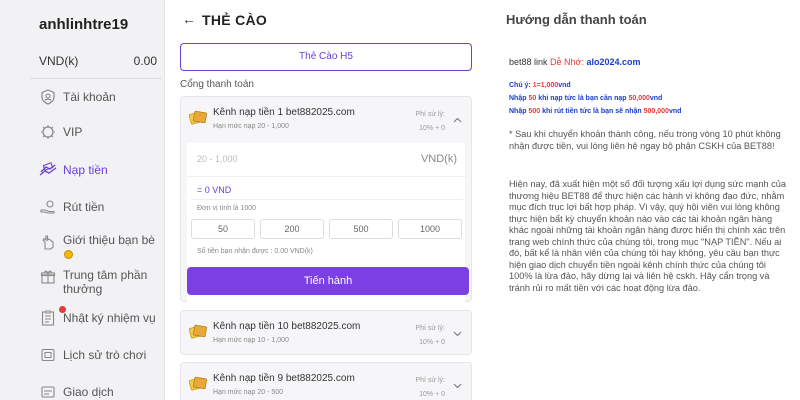  What do you see at coordinates (48, 207) in the screenshot?
I see `withdraw-icon` at bounding box center [48, 207].